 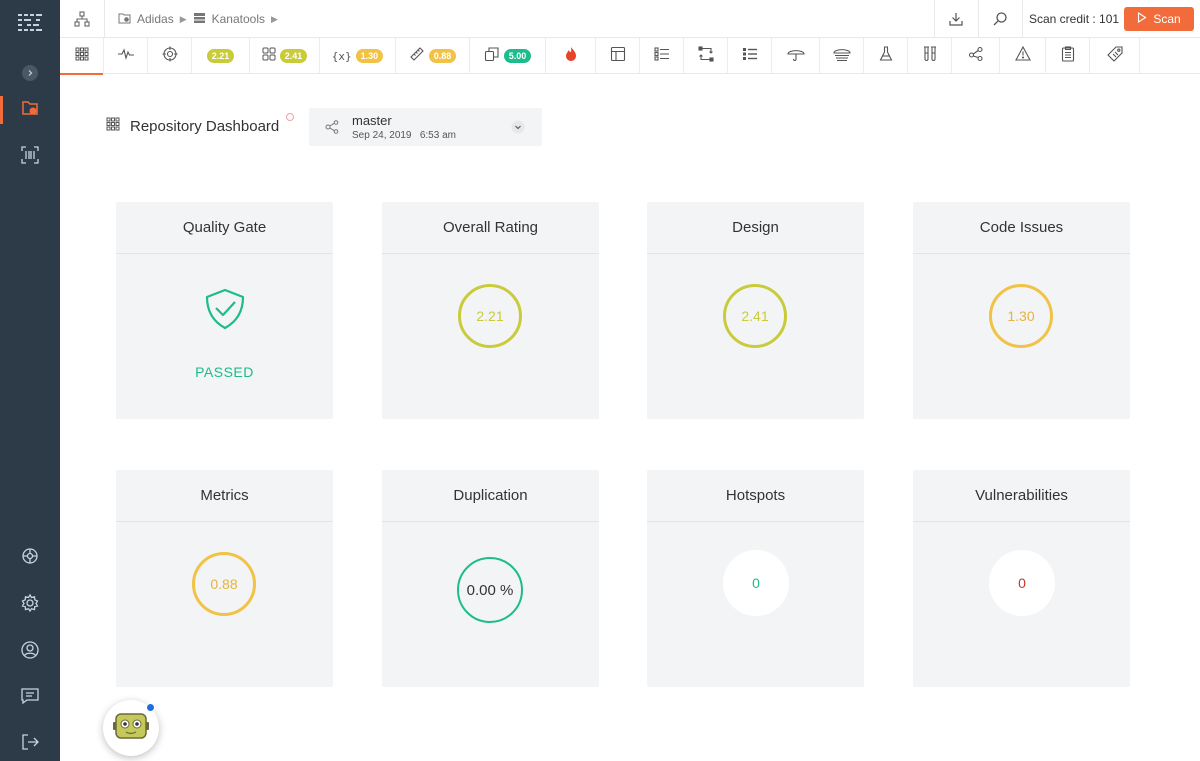 I want to click on rail-item-chat, so click(x=30, y=698).